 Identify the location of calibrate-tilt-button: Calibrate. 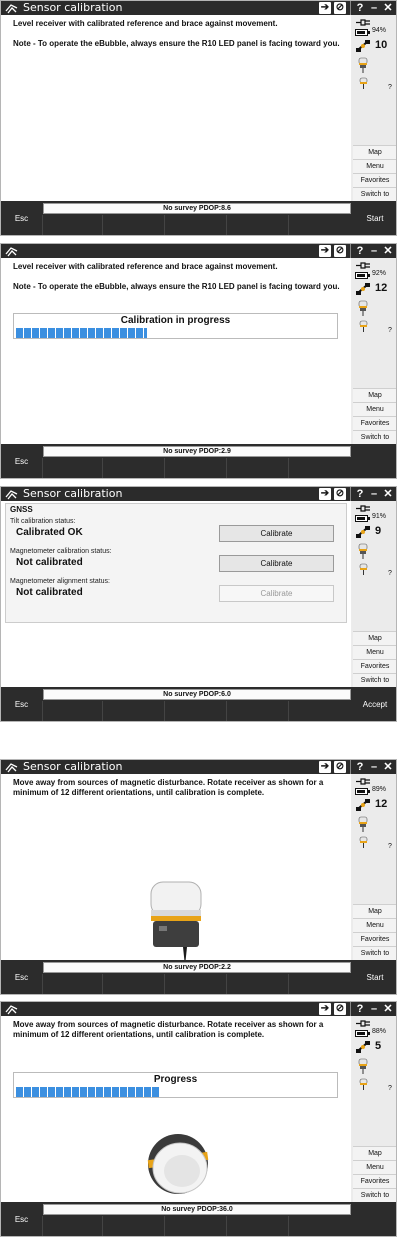
(276, 533).